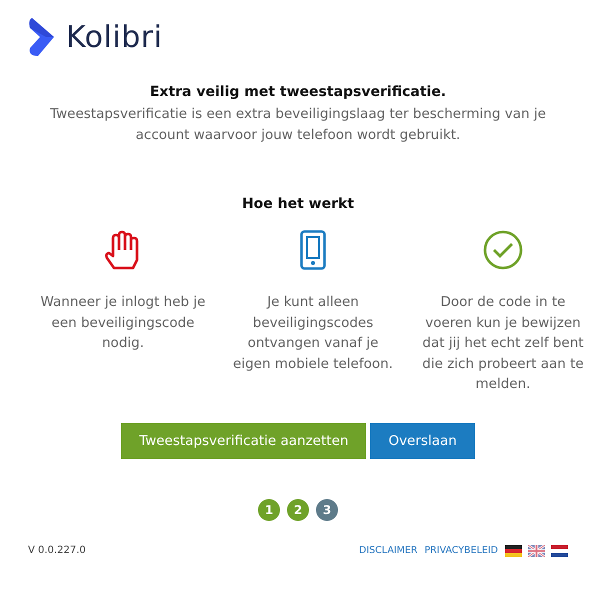  What do you see at coordinates (559, 550) in the screenshot?
I see `dutch-flag-icon` at bounding box center [559, 550].